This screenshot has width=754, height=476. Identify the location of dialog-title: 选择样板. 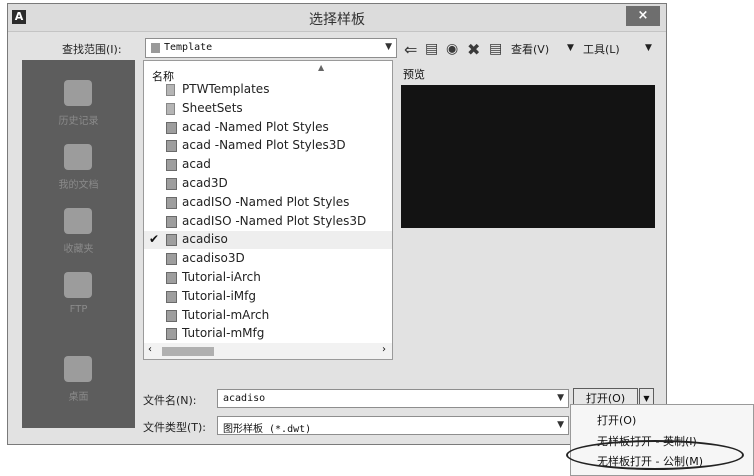
(337, 20).